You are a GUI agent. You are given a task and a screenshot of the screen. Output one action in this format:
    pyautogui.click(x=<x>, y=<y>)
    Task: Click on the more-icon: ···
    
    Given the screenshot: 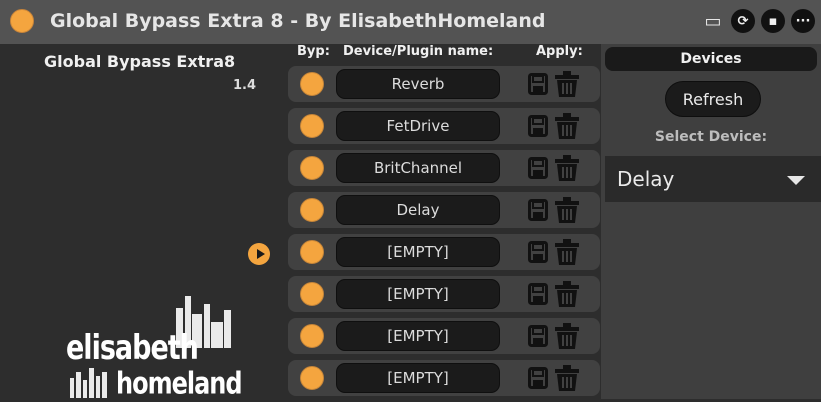 What is the action you would take?
    pyautogui.click(x=803, y=21)
    